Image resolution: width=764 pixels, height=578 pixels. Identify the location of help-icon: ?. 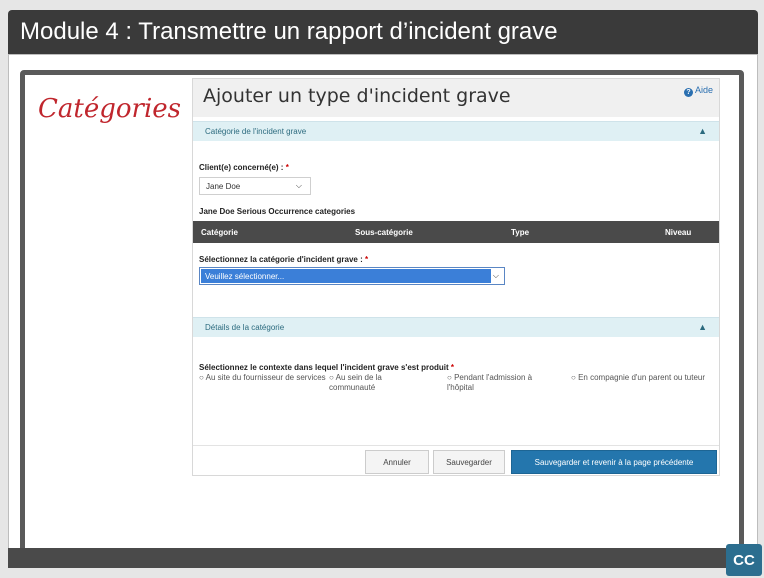
(688, 92).